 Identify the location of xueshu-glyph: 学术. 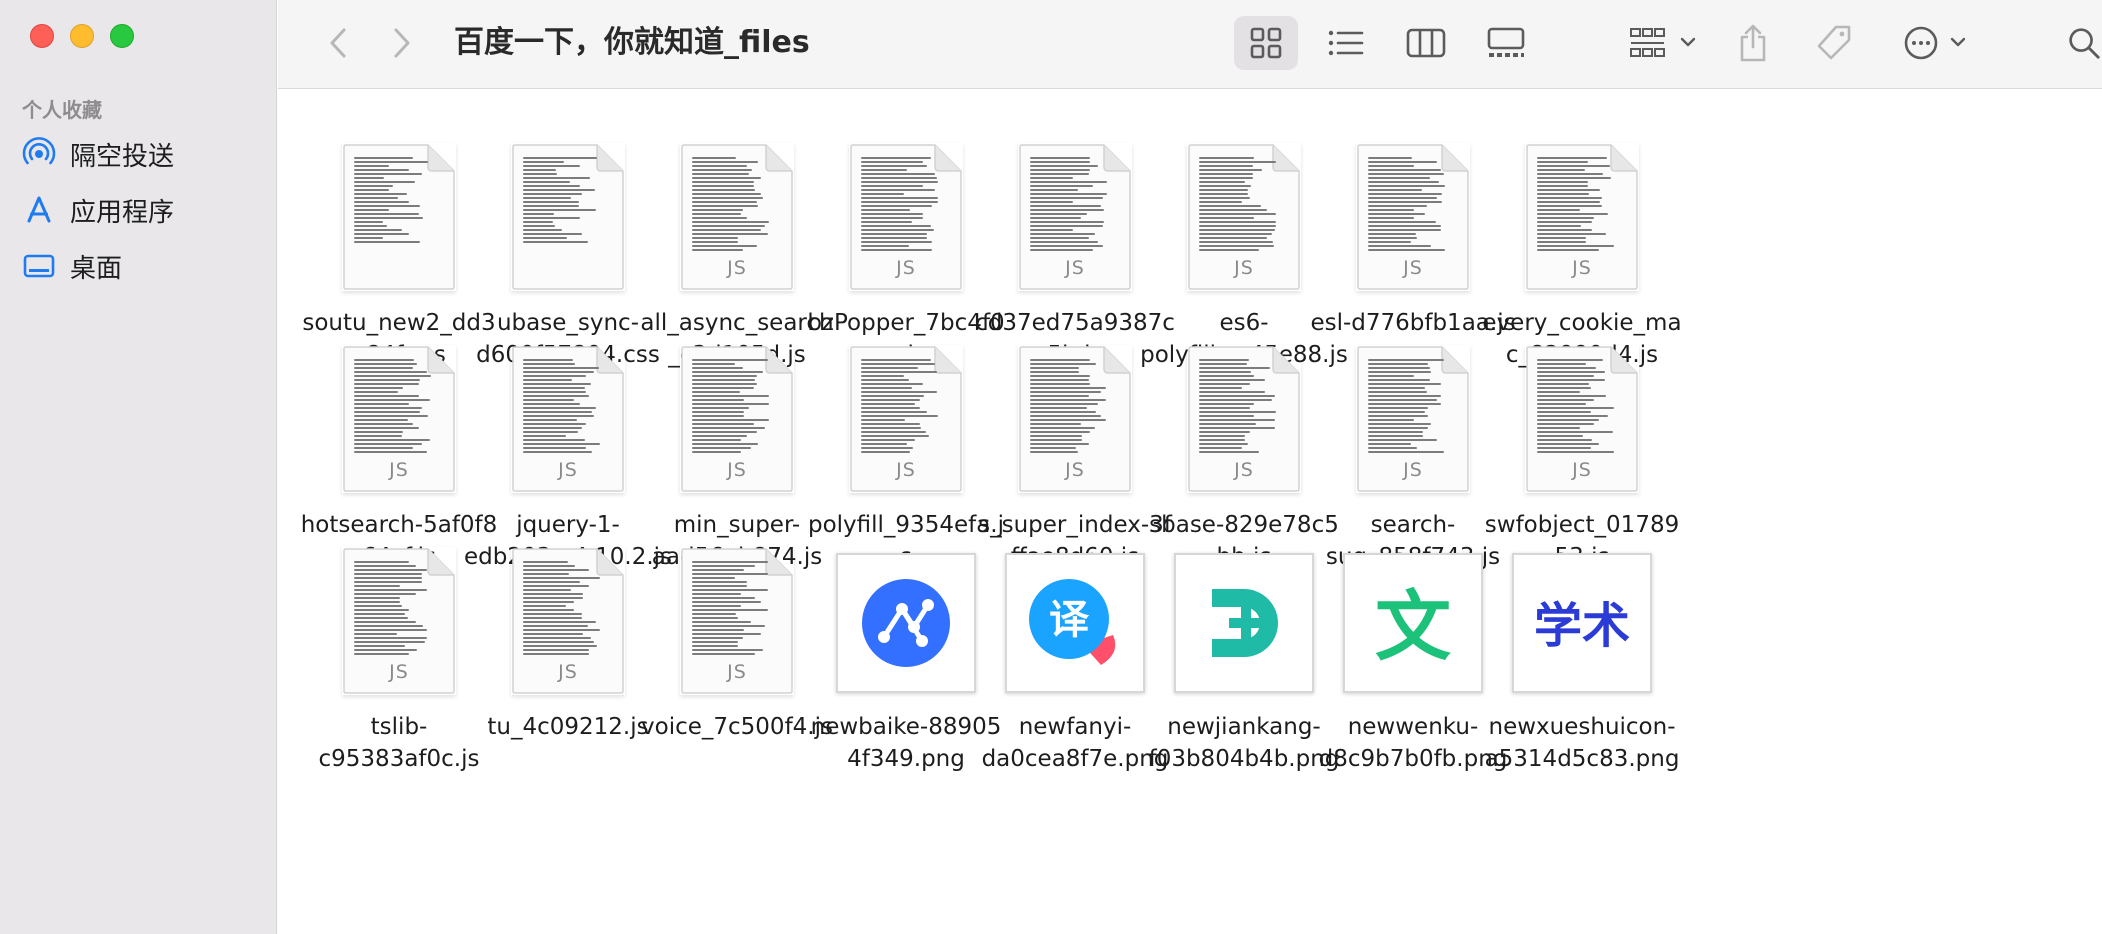
(1582, 626).